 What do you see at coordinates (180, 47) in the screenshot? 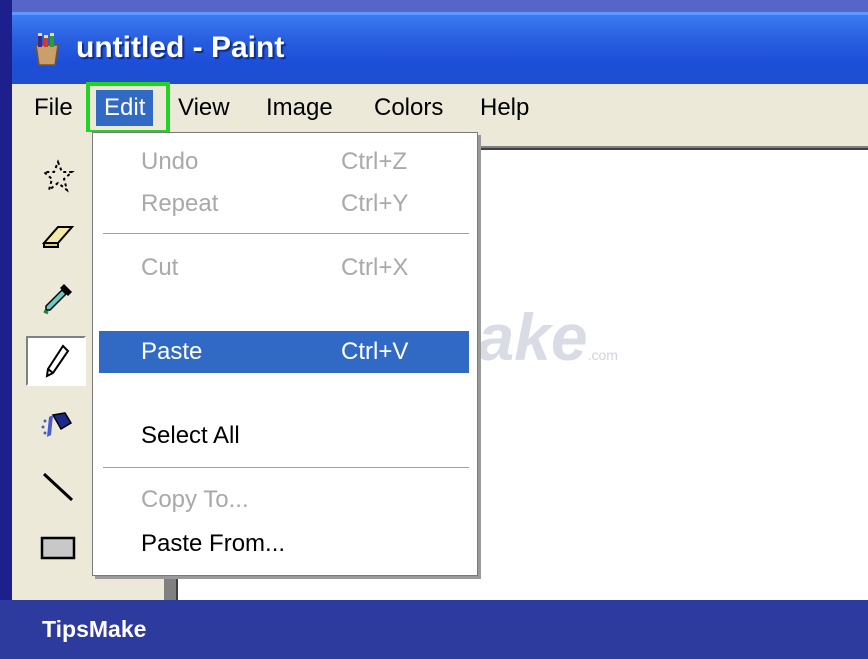
I see `window-title: untitled - Paint` at bounding box center [180, 47].